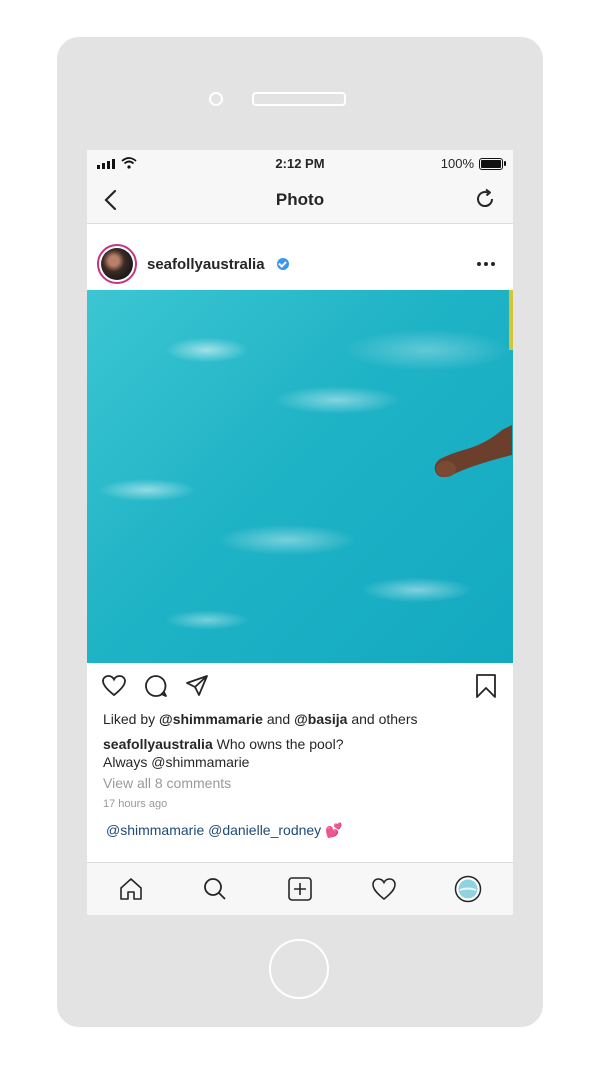 This screenshot has width=600, height=1066. I want to click on post-actions, so click(300, 686).